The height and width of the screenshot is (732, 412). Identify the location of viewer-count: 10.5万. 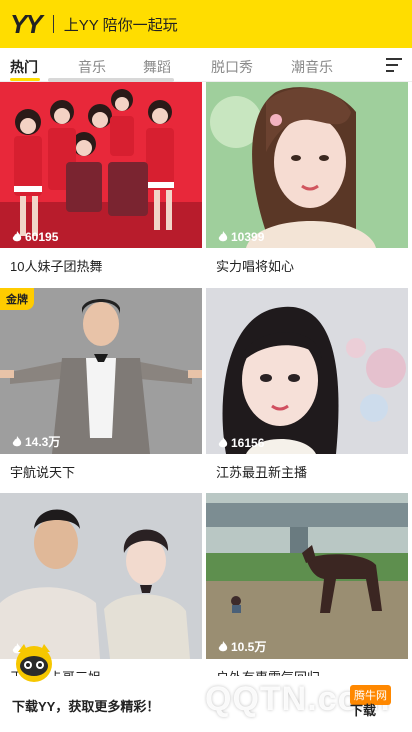
(242, 646).